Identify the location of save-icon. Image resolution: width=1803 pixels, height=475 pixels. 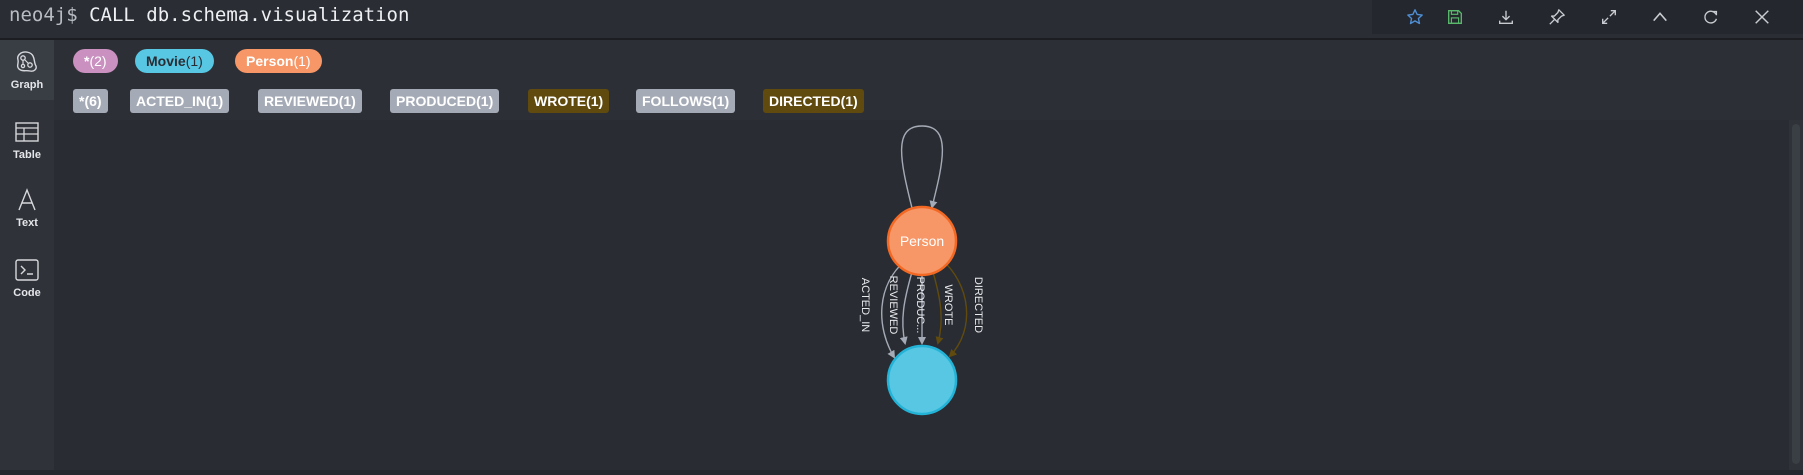
(1455, 17).